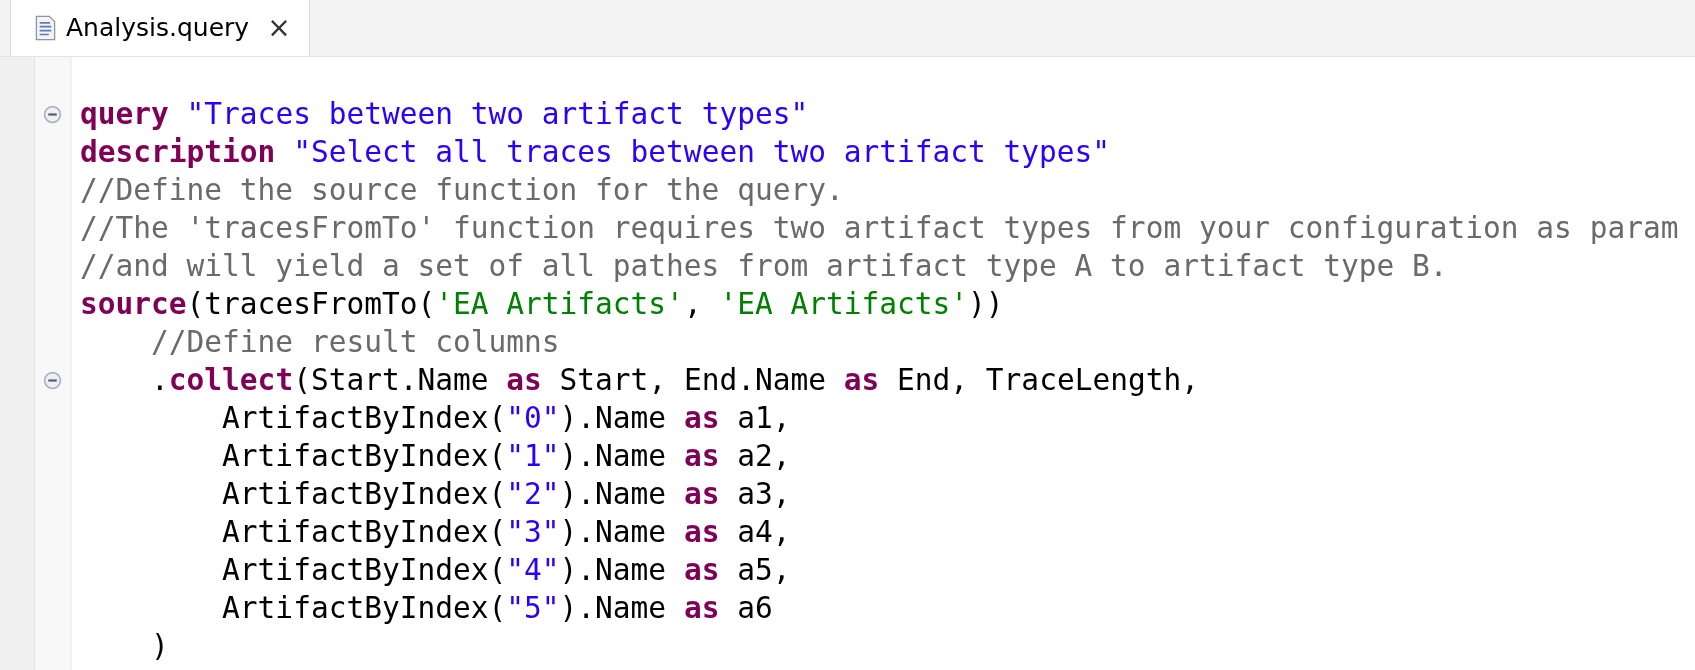  I want to click on code-line: .collect(Start.Name as Start, End.Name as End, TraceLength,, so click(674, 380).